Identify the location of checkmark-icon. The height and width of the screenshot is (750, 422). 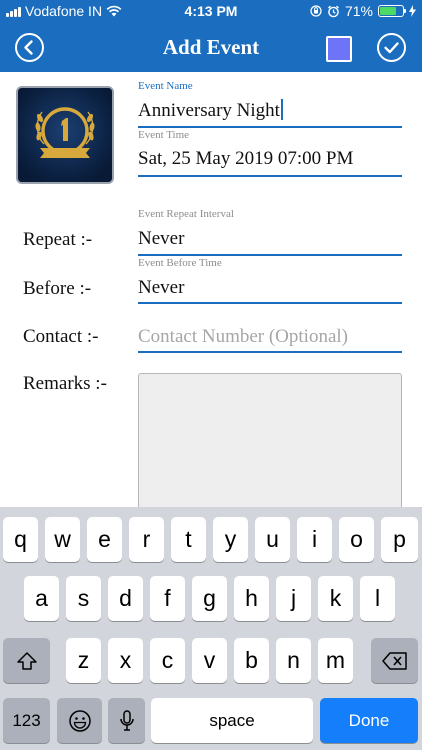
(391, 48).